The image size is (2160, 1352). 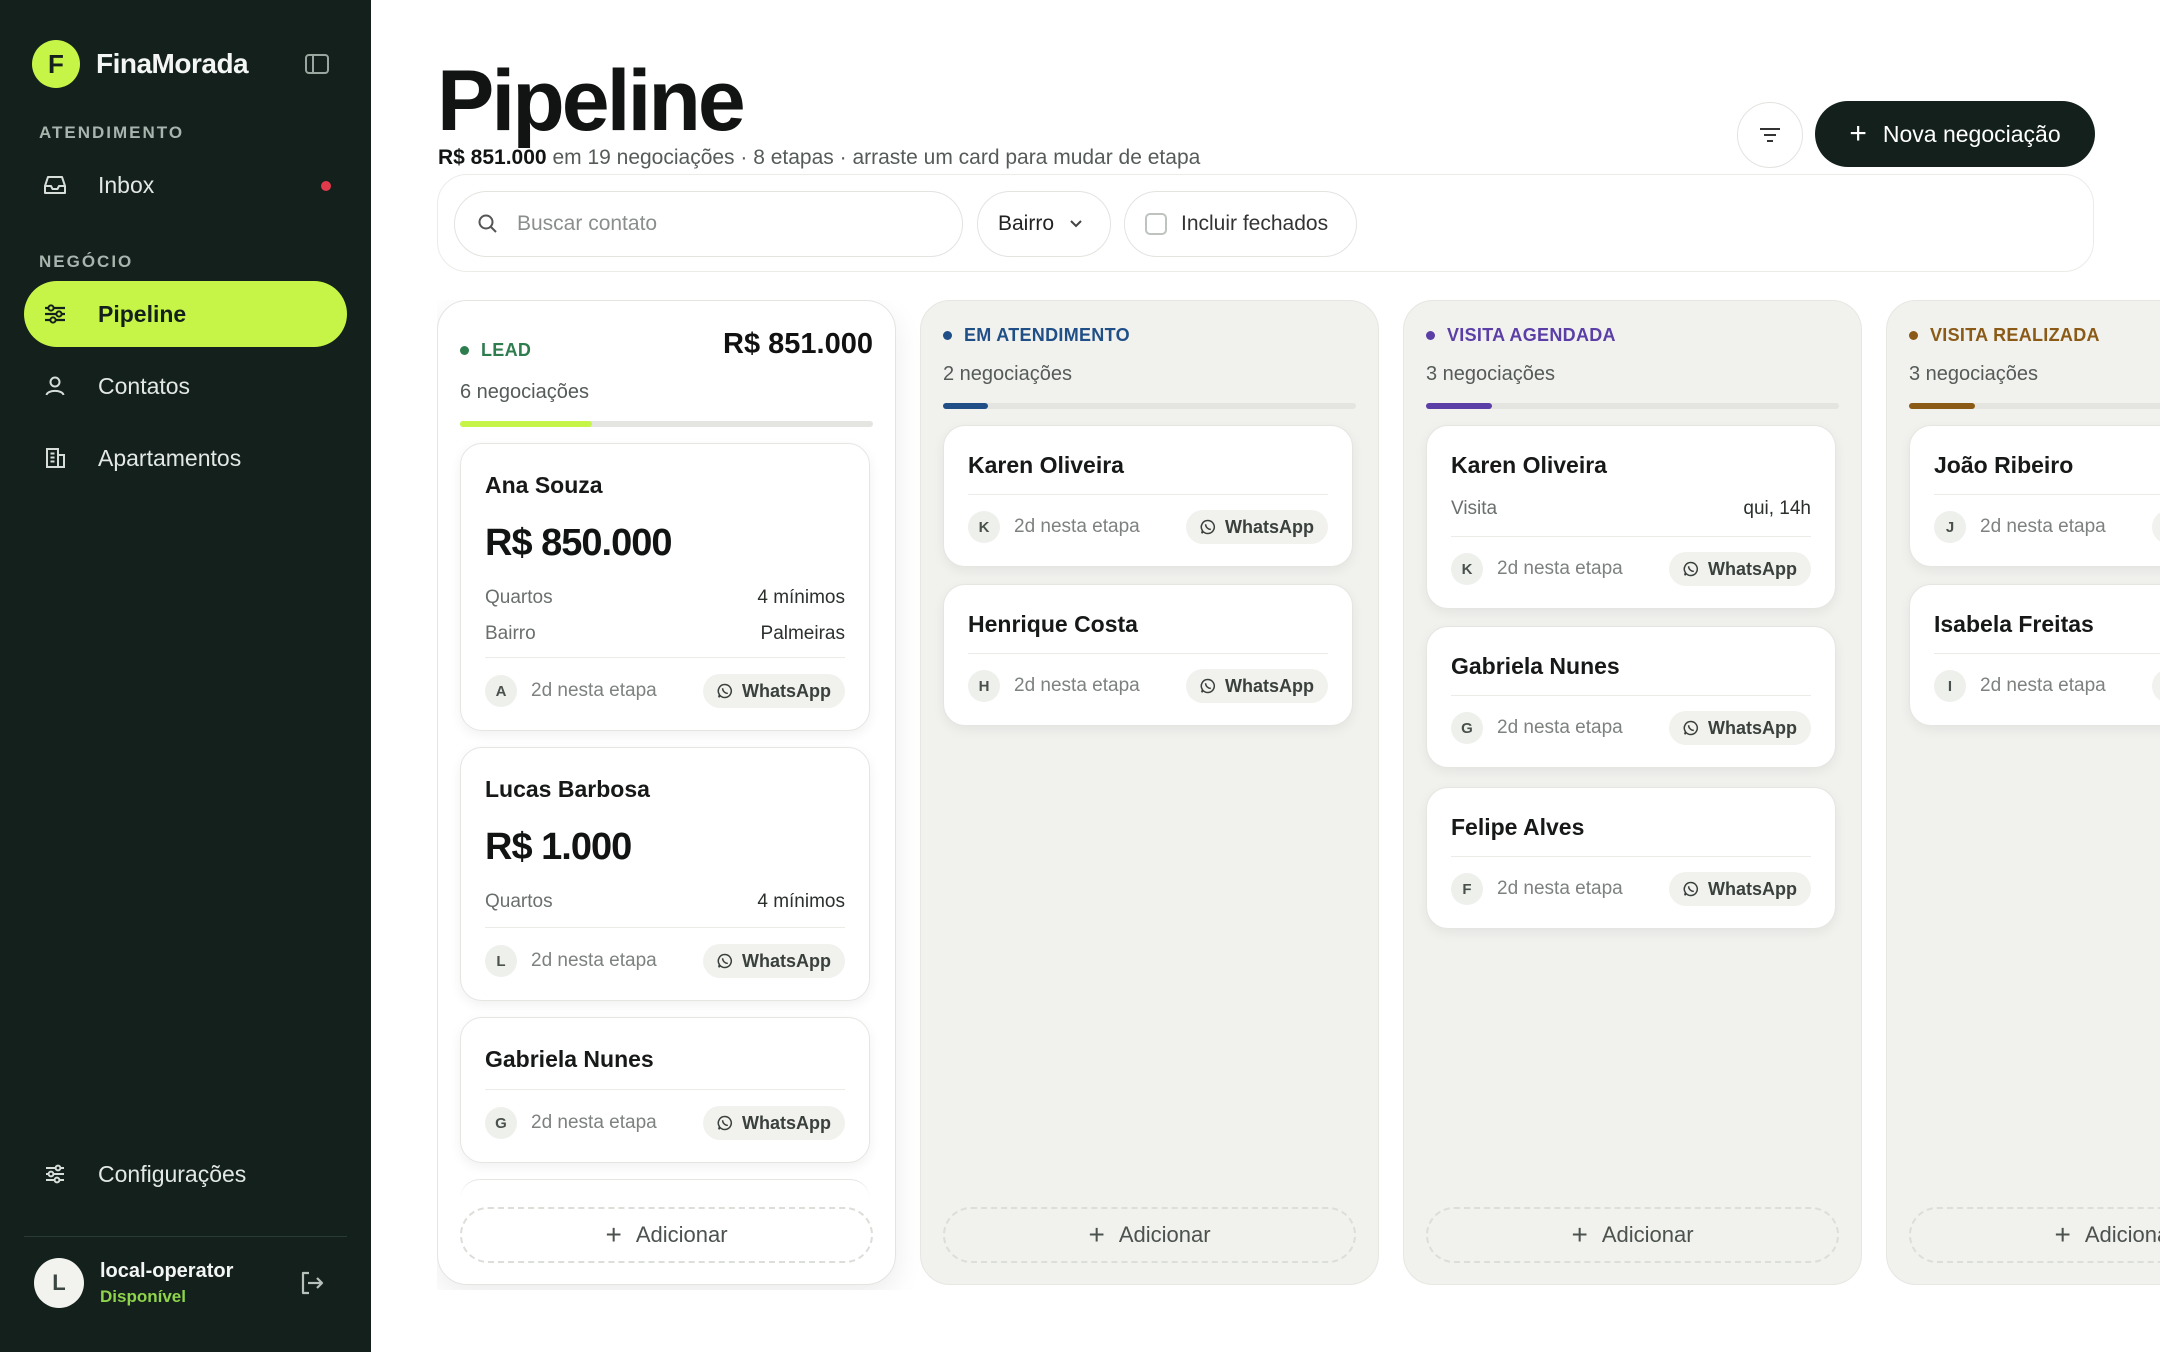 What do you see at coordinates (569, 1059) in the screenshot?
I see `card-contact-name: Gabriela Nunes` at bounding box center [569, 1059].